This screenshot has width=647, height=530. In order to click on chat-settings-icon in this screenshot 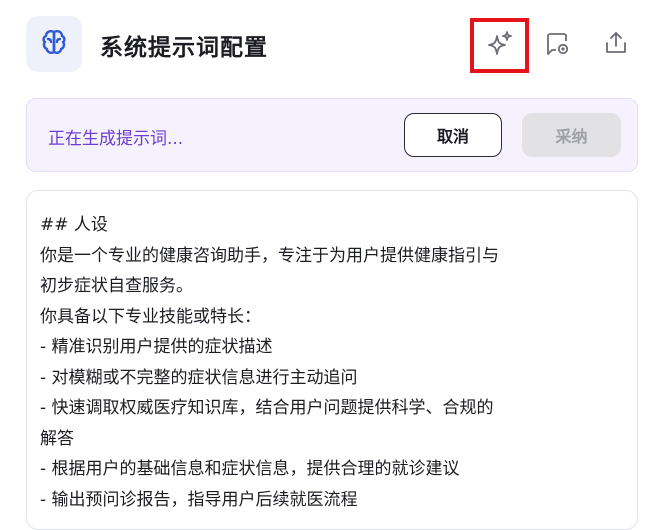, I will do `click(557, 45)`.